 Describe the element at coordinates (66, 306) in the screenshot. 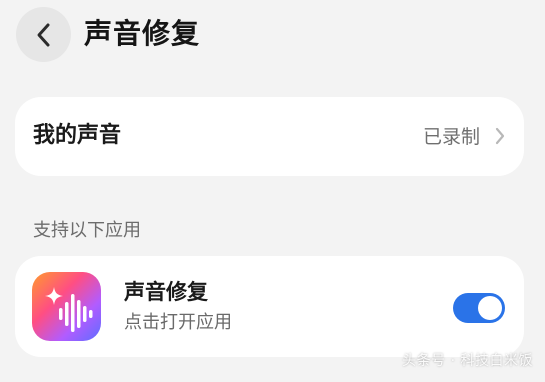

I see `sparkle-waveform-icon` at that location.